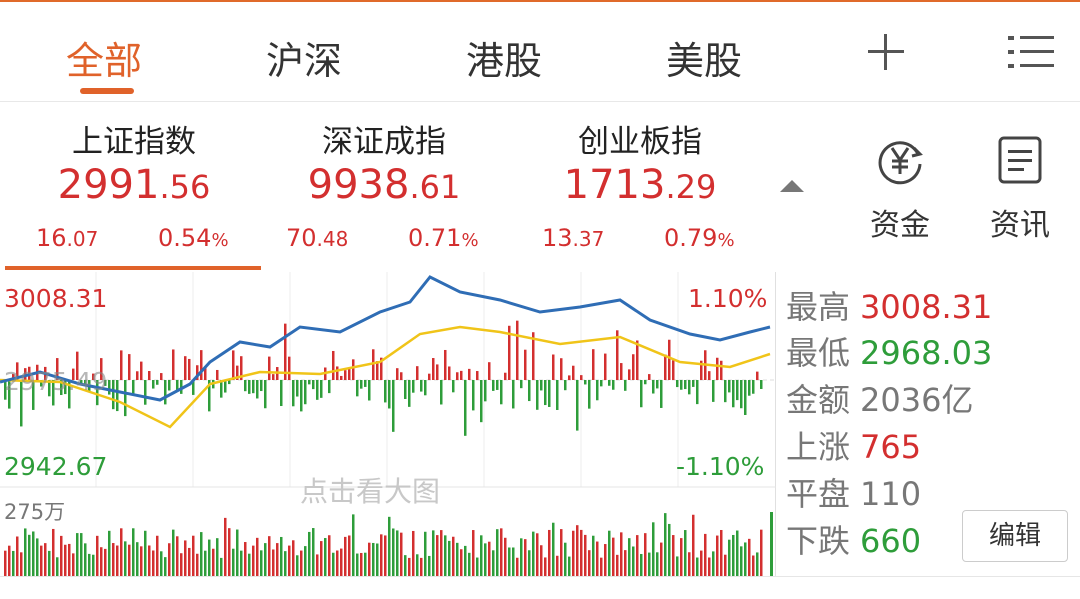 Image resolution: width=1080 pixels, height=599 pixels. Describe the element at coordinates (1020, 192) in the screenshot. I see `news-button: 资讯` at that location.